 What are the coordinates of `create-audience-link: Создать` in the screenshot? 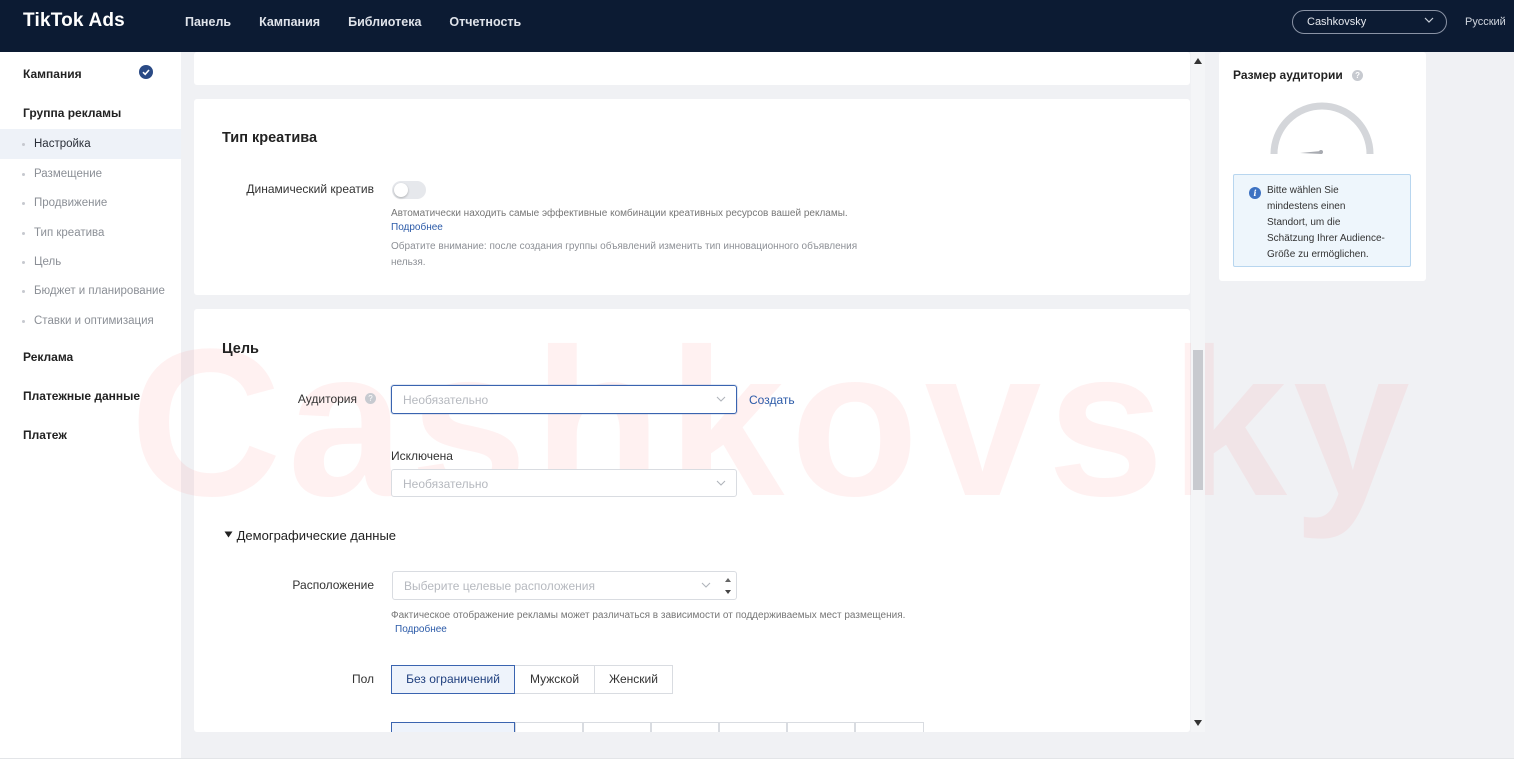 It's located at (772, 400).